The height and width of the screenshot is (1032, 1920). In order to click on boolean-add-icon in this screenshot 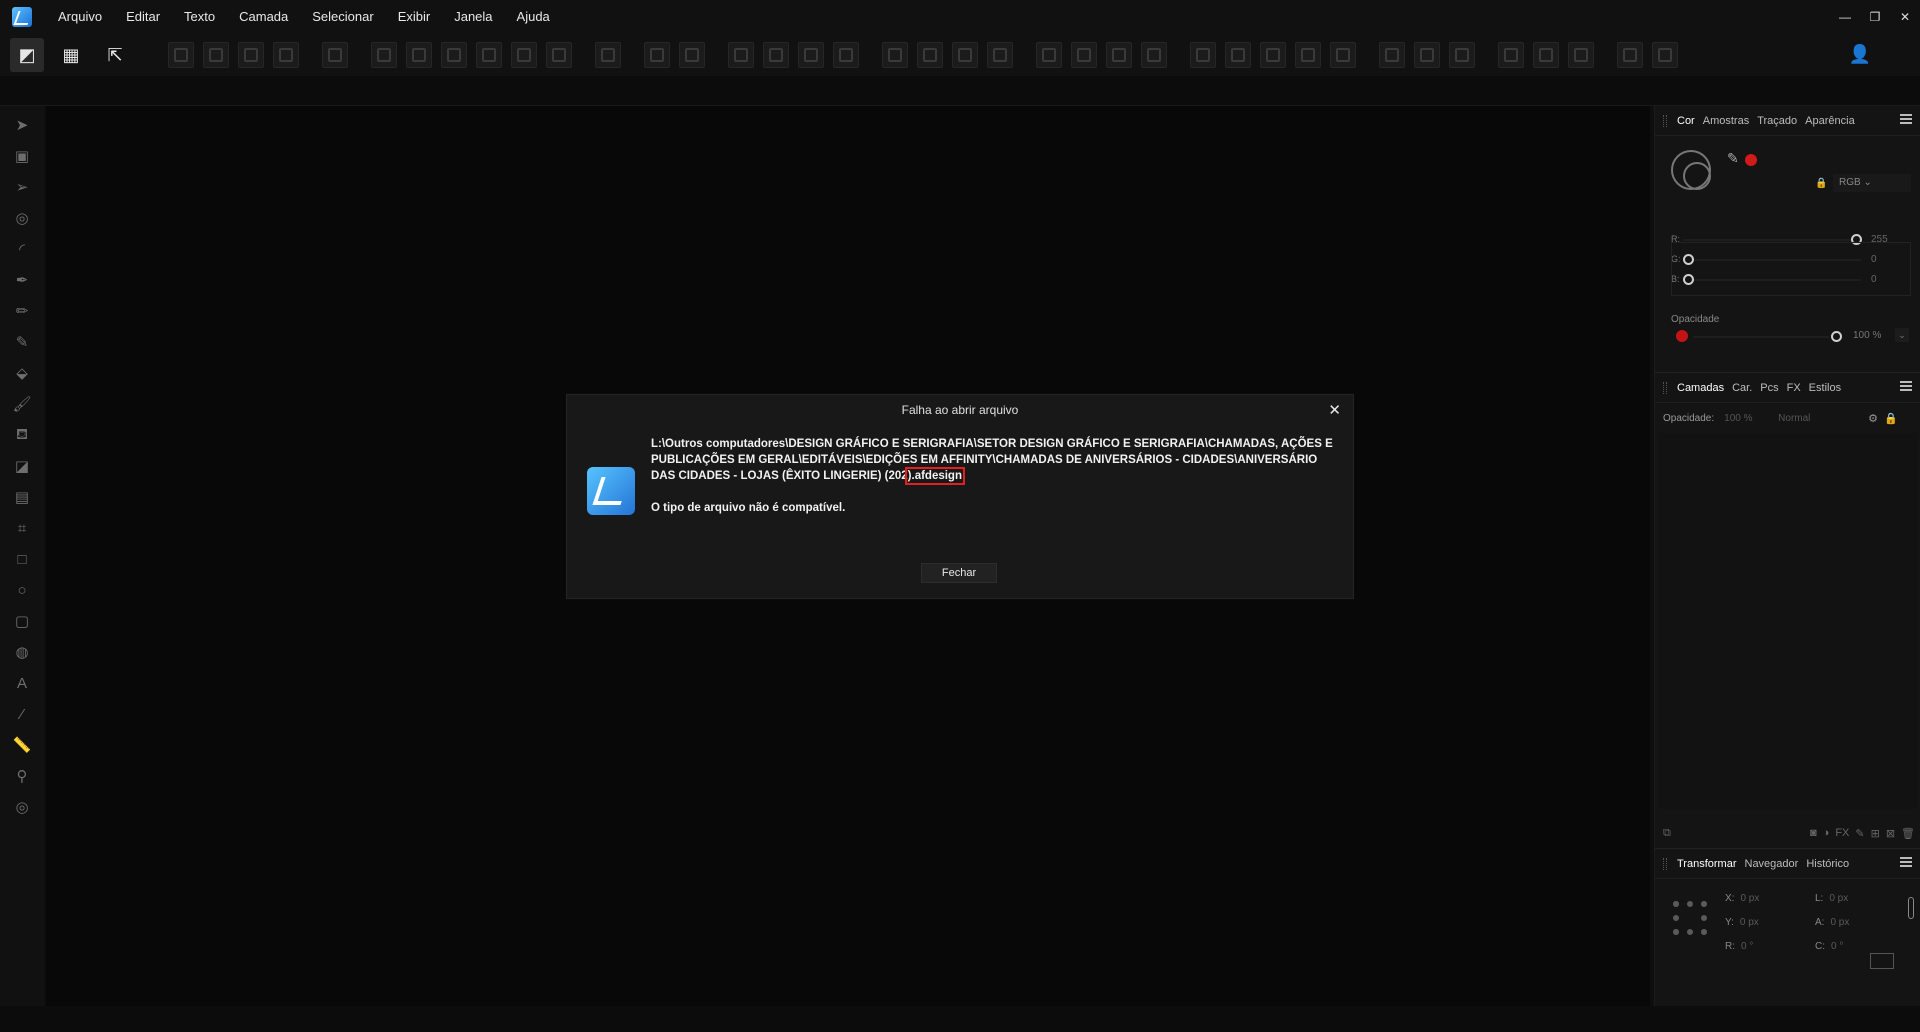, I will do `click(1049, 55)`.